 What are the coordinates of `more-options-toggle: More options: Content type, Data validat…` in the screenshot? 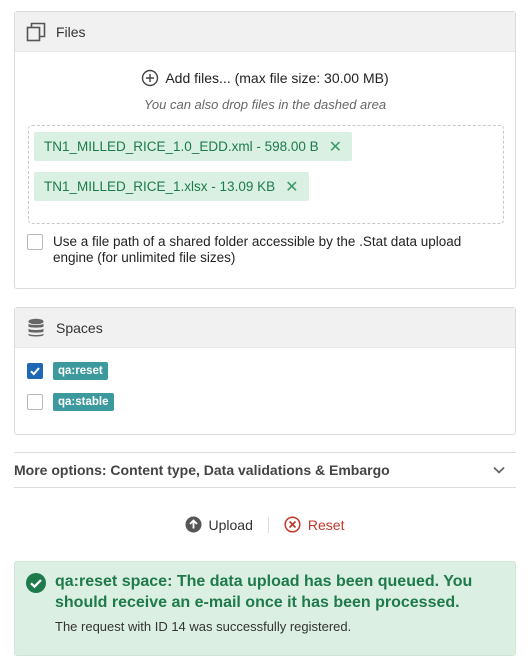 It's located at (265, 470).